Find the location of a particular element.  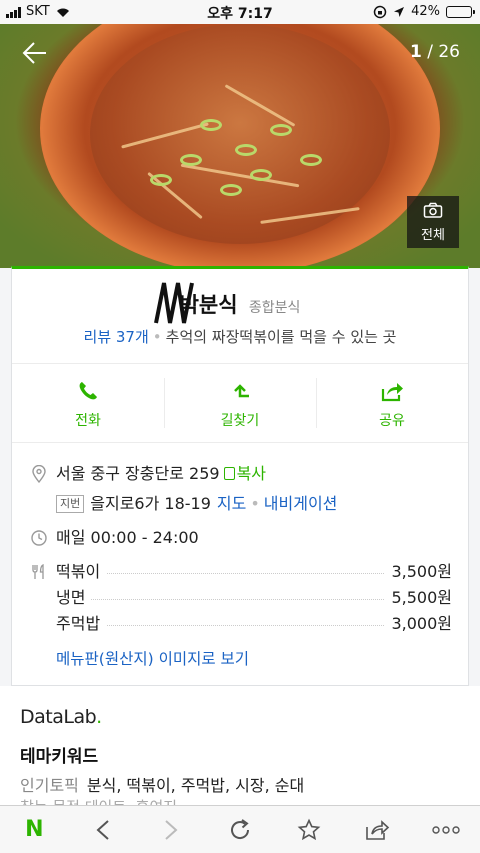

star-icon is located at coordinates (308, 829).